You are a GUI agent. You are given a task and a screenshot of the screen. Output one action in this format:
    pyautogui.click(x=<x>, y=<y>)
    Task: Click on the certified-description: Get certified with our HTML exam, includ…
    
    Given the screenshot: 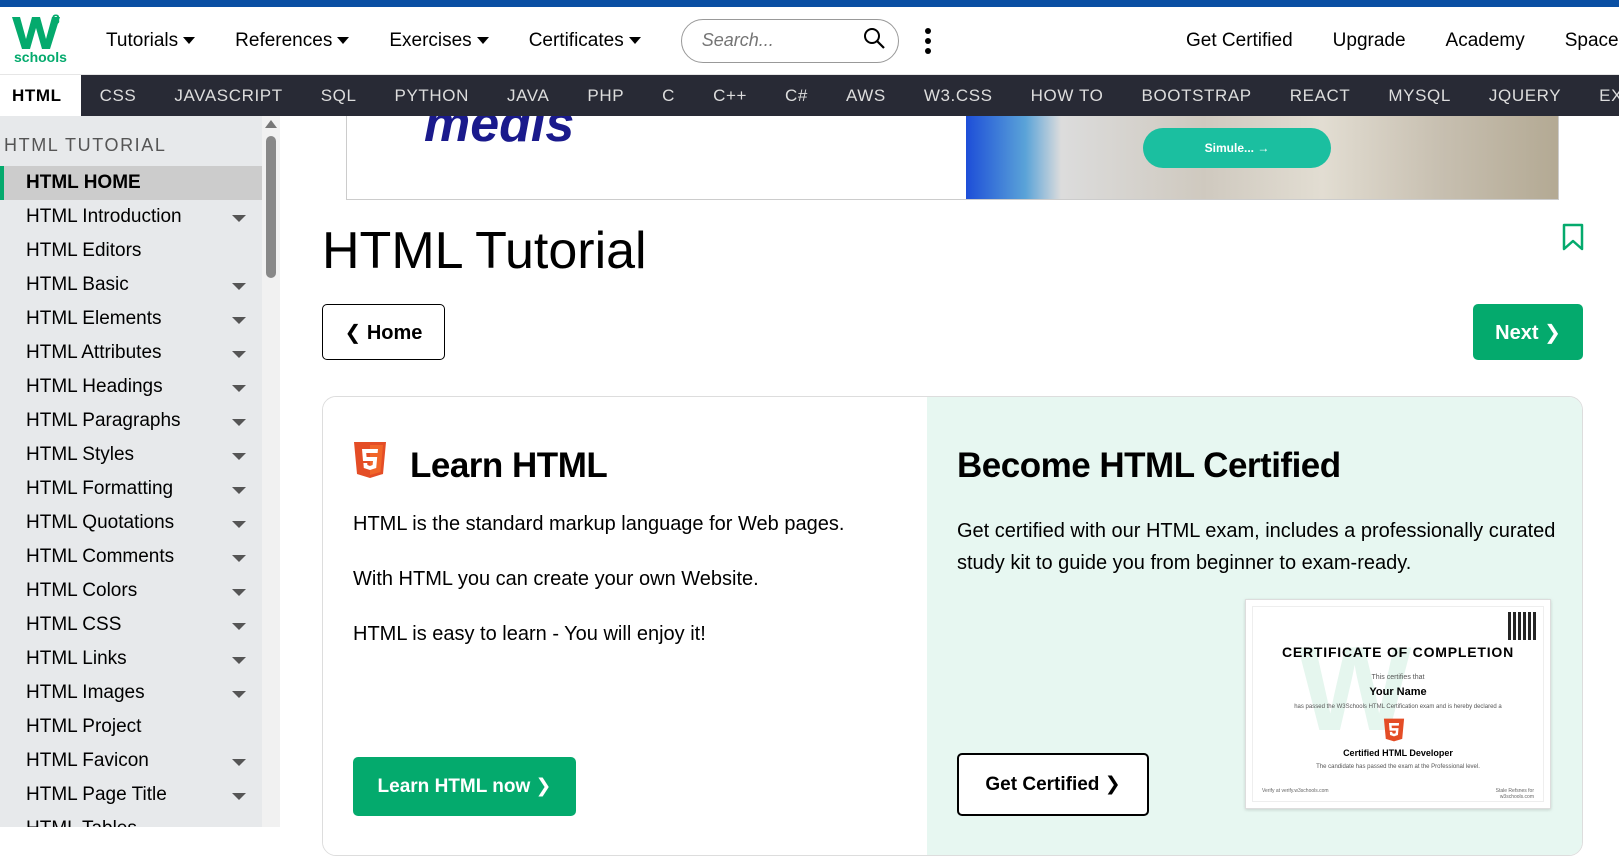 What is the action you would take?
    pyautogui.click(x=1256, y=547)
    